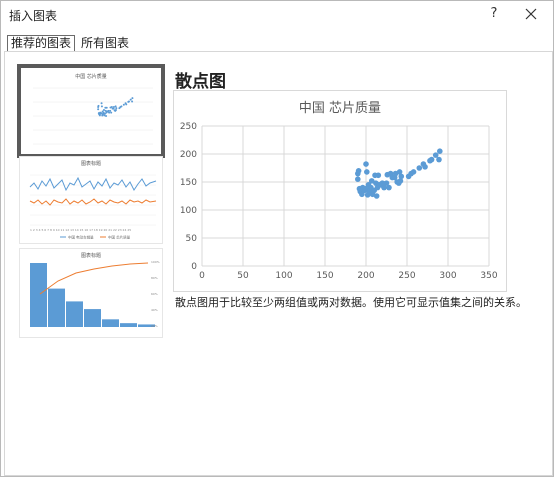 The image size is (554, 477). What do you see at coordinates (494, 14) in the screenshot?
I see `help-button: ?` at bounding box center [494, 14].